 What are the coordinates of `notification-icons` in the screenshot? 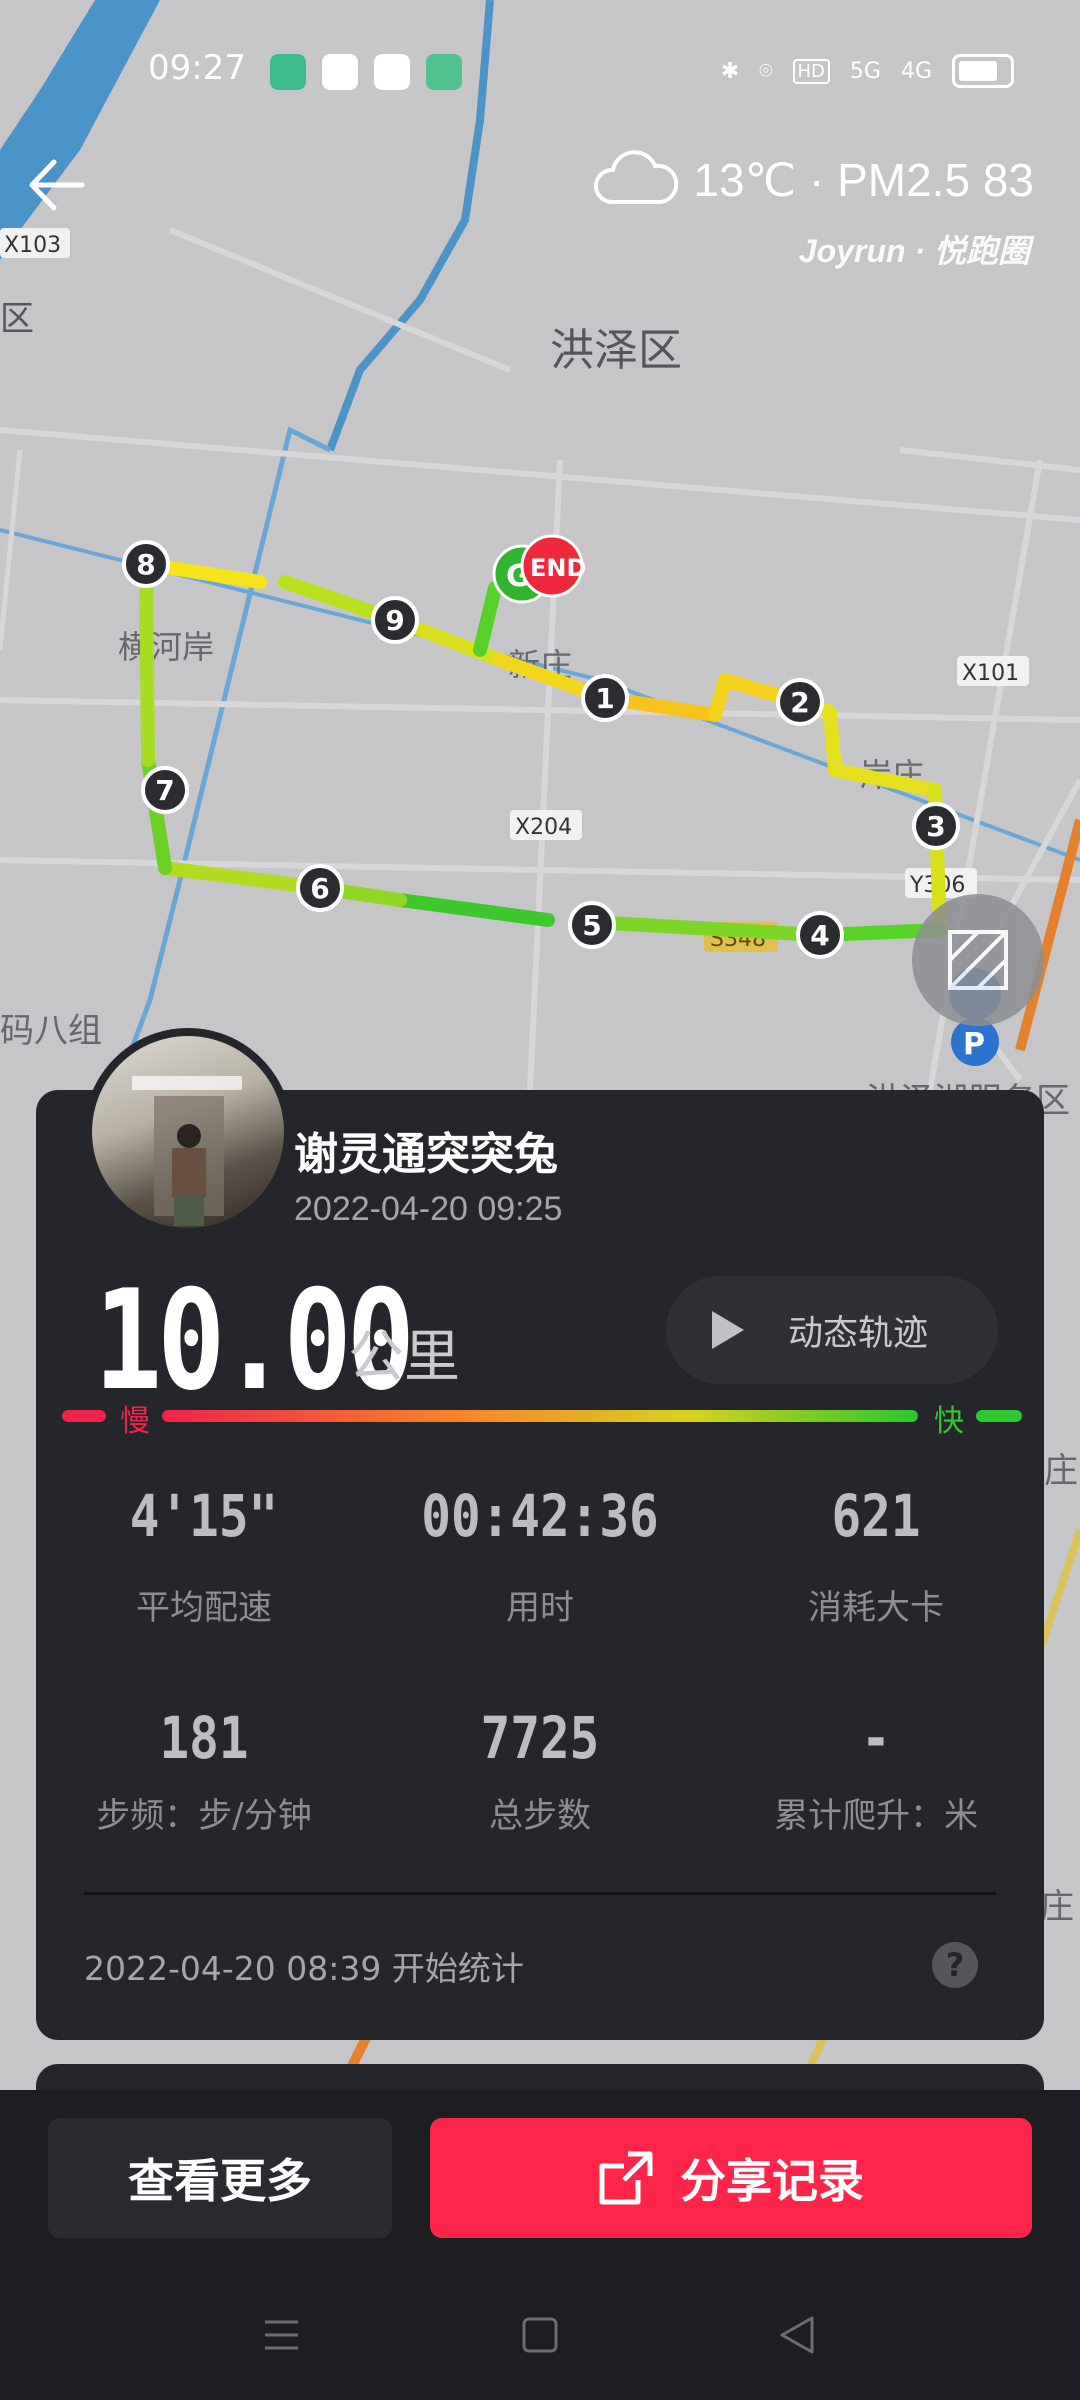 It's located at (366, 72).